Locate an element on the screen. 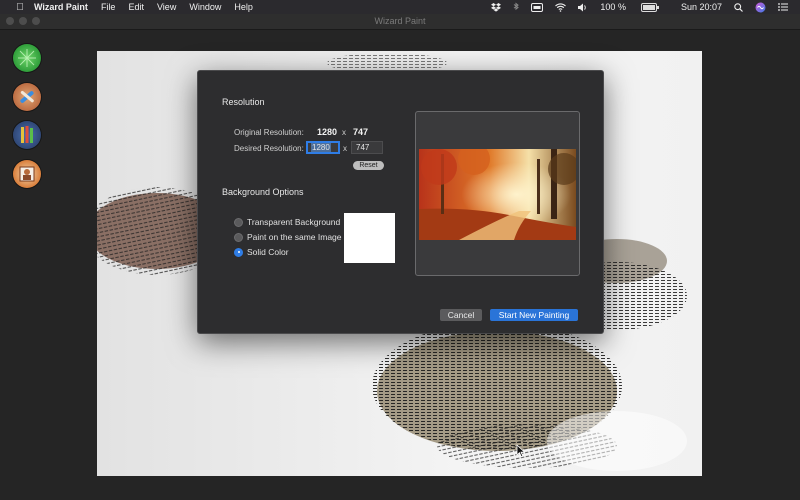  radio-transparent-background: Transparent Background is located at coordinates (287, 222).